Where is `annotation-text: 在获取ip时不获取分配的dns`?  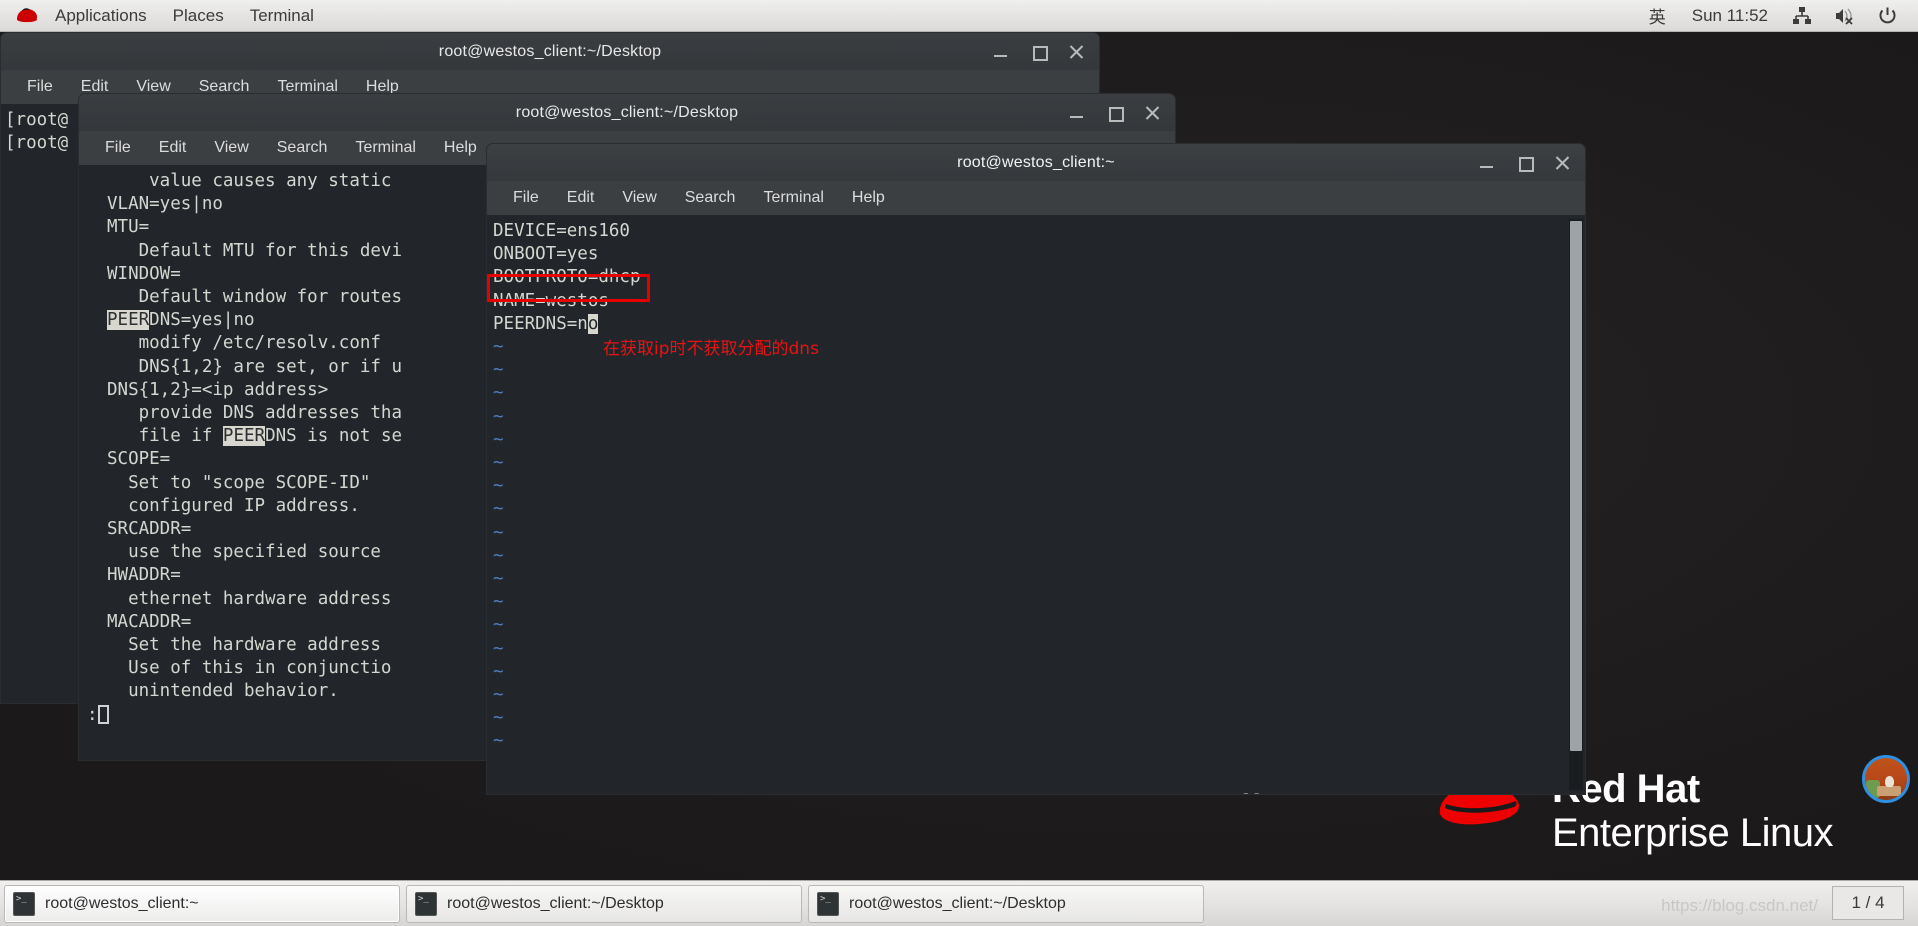 annotation-text: 在获取ip时不获取分配的dns is located at coordinates (711, 349).